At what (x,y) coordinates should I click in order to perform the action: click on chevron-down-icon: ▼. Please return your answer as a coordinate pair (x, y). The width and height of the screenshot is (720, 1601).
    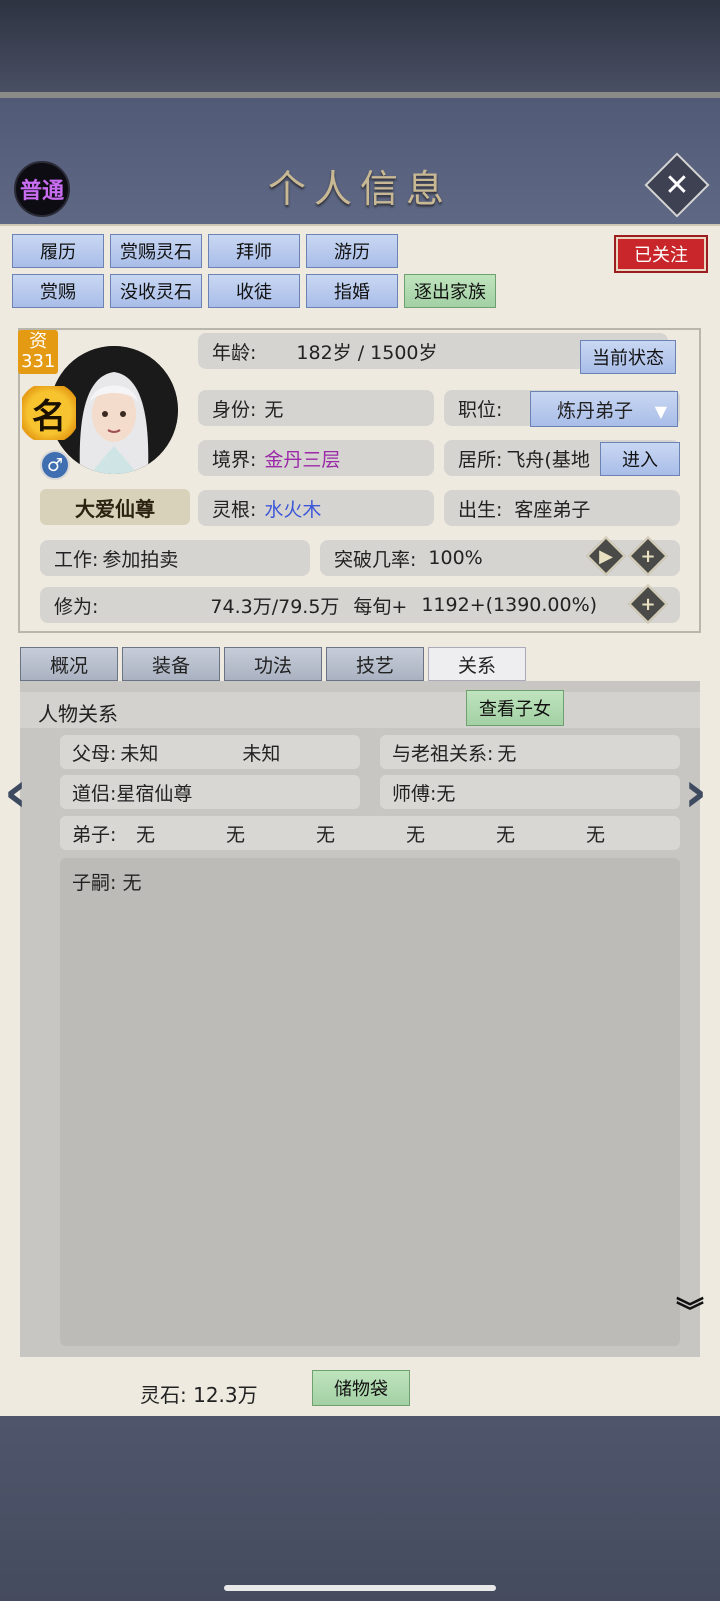
    Looking at the image, I should click on (660, 411).